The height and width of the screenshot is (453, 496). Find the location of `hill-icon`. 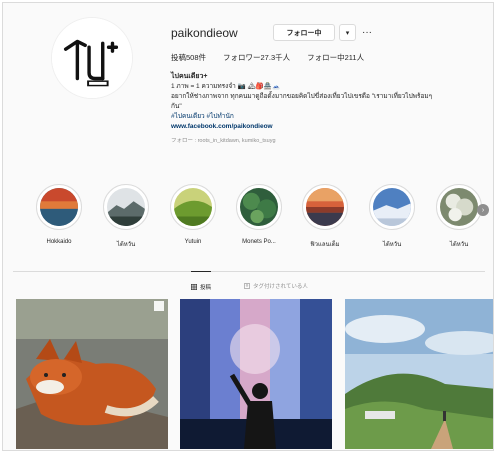

hill-icon is located at coordinates (193, 207).